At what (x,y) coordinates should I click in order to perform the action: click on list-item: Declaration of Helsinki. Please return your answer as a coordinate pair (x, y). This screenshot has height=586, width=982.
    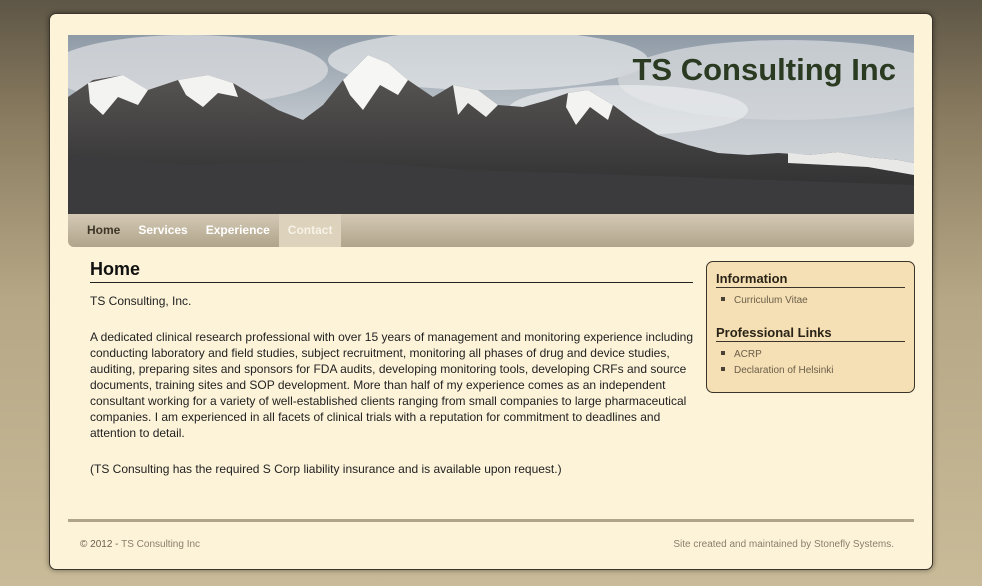
    Looking at the image, I should click on (813, 371).